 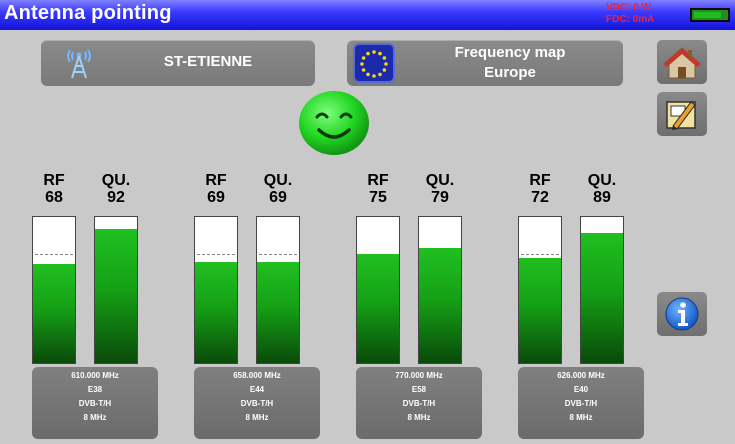 What do you see at coordinates (257, 375) in the screenshot?
I see `channel-frequency: 658.000 MHz` at bounding box center [257, 375].